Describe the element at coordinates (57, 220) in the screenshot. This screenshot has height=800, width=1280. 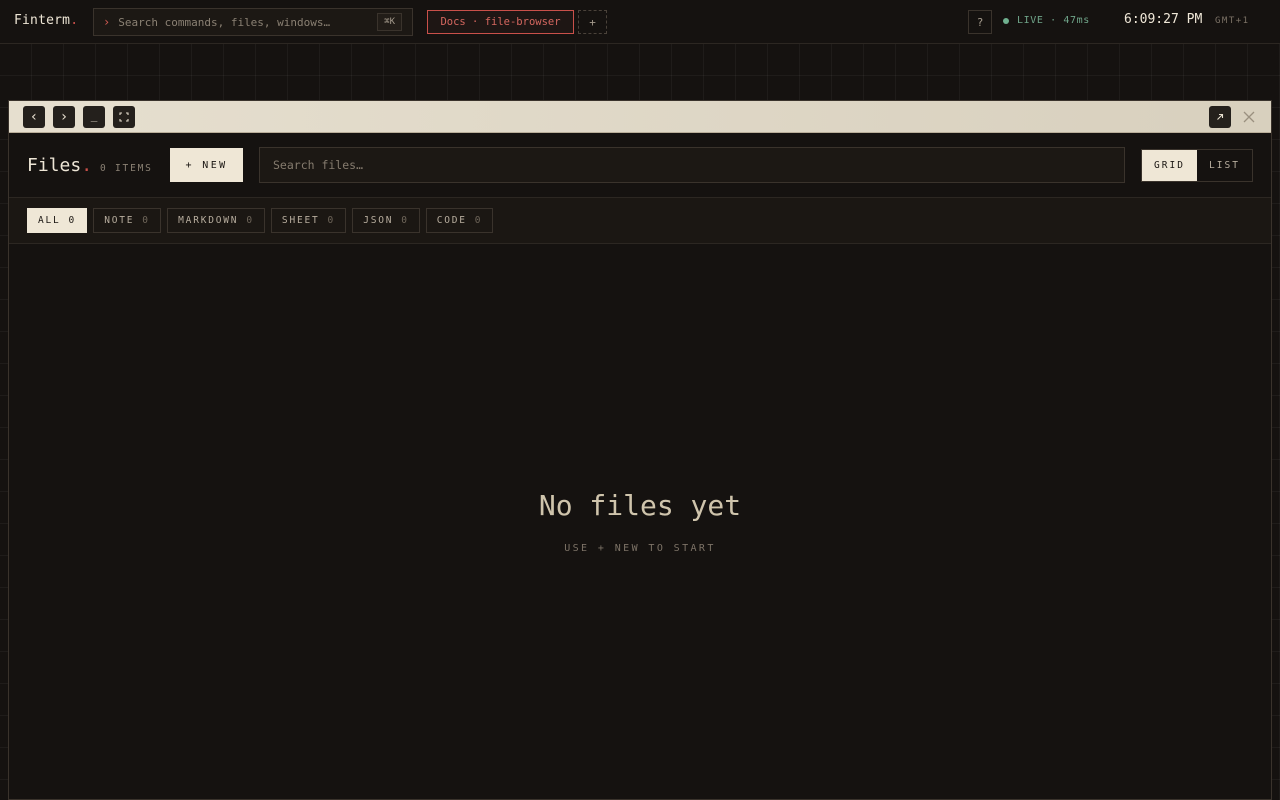
I see `filter-all: ALL 0` at that location.